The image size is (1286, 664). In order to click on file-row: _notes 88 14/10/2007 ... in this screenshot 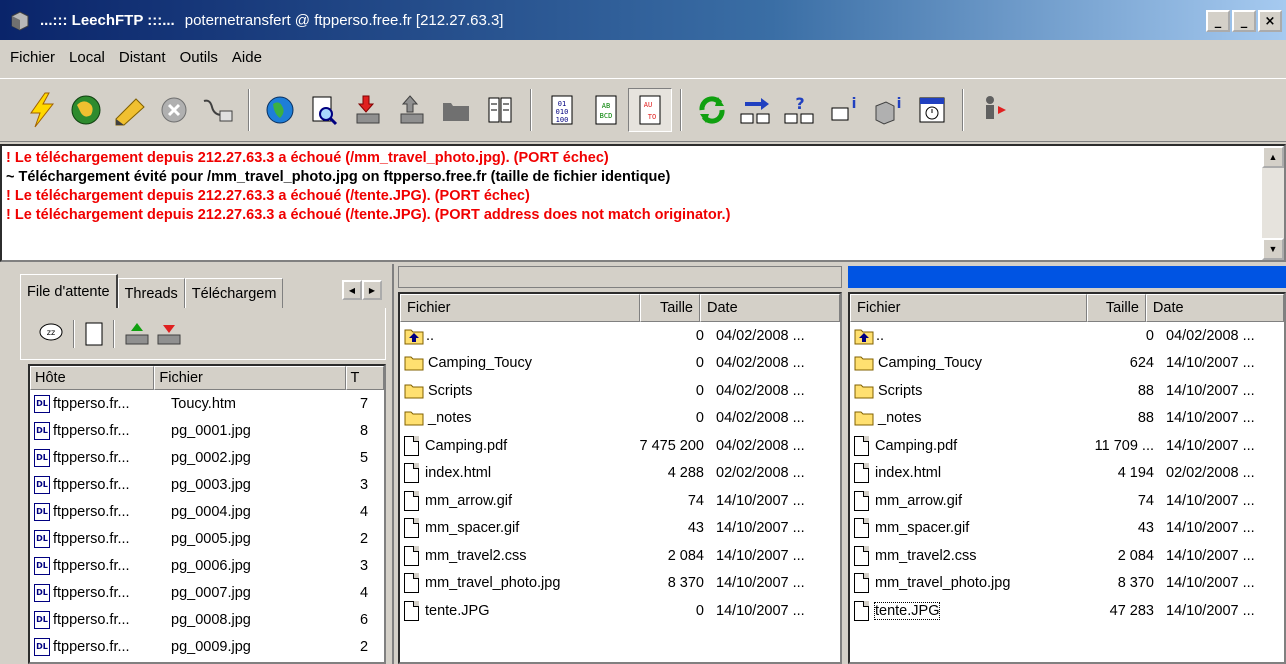, I will do `click(1067, 419)`.